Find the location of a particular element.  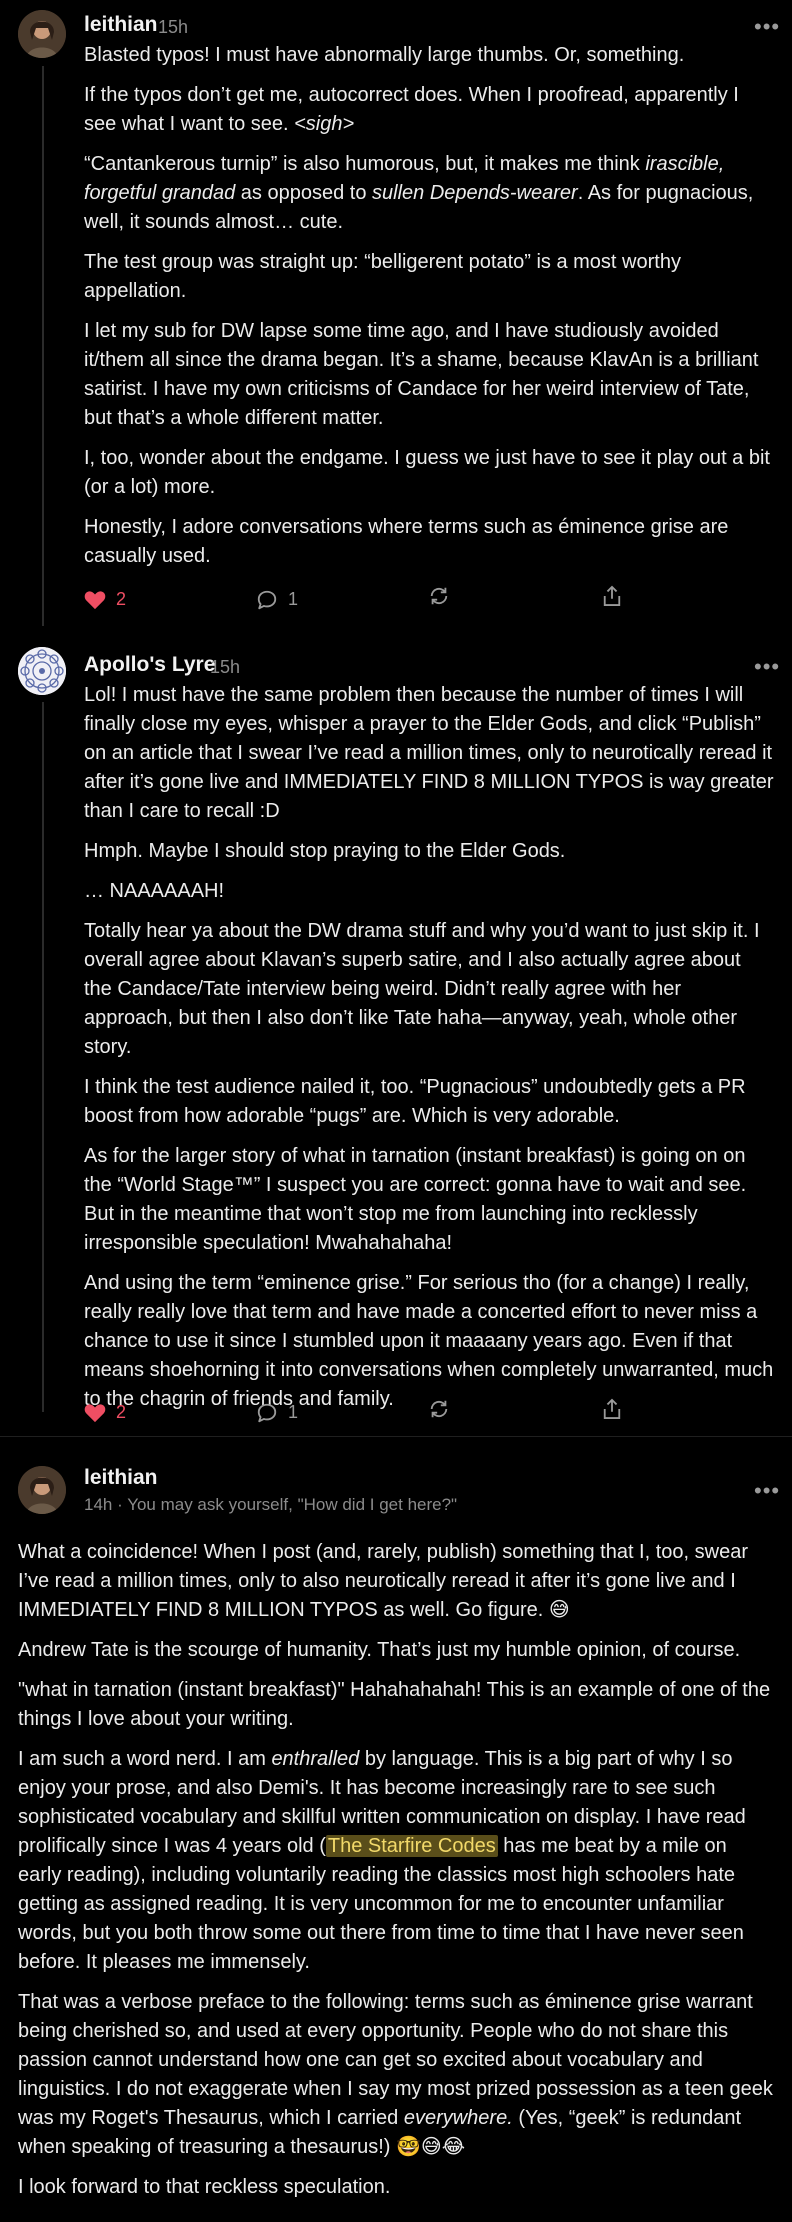

timestamp: 14h is located at coordinates (98, 1504).